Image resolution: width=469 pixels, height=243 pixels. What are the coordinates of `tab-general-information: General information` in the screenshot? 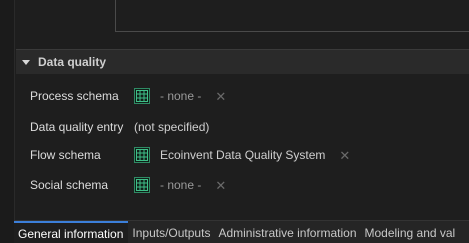 It's located at (71, 232).